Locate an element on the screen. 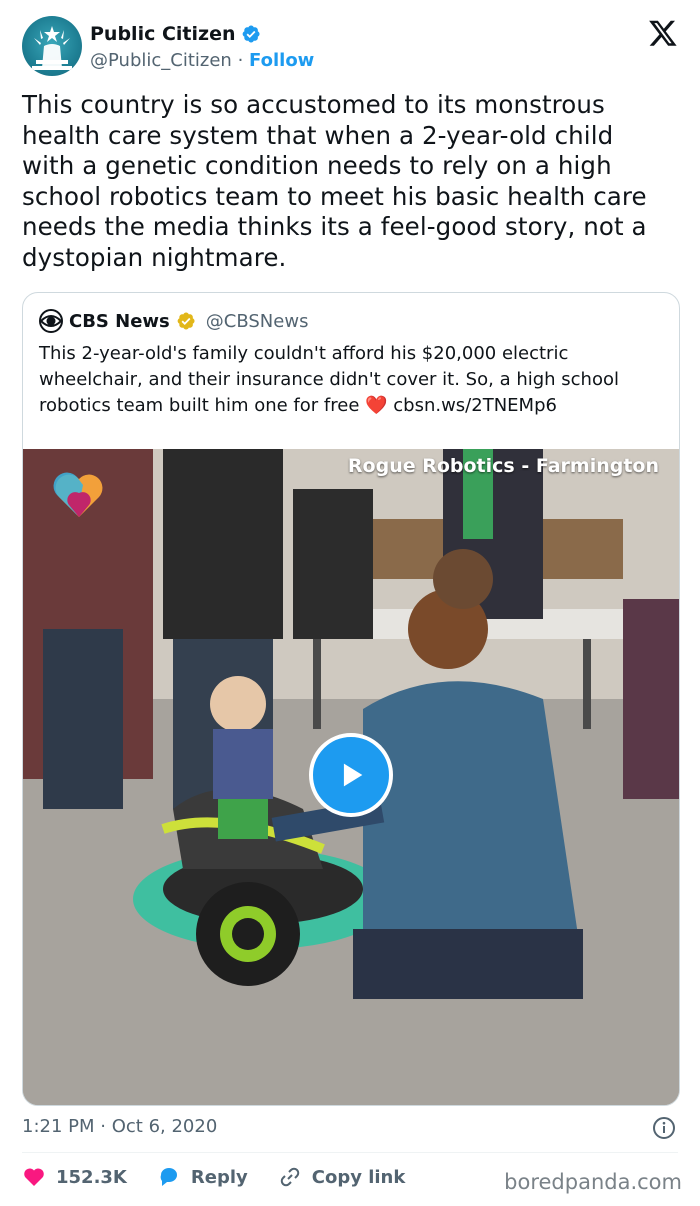  tweet-header: Public Citizen @Public_Citizen · Follow is located at coordinates (352, 48).